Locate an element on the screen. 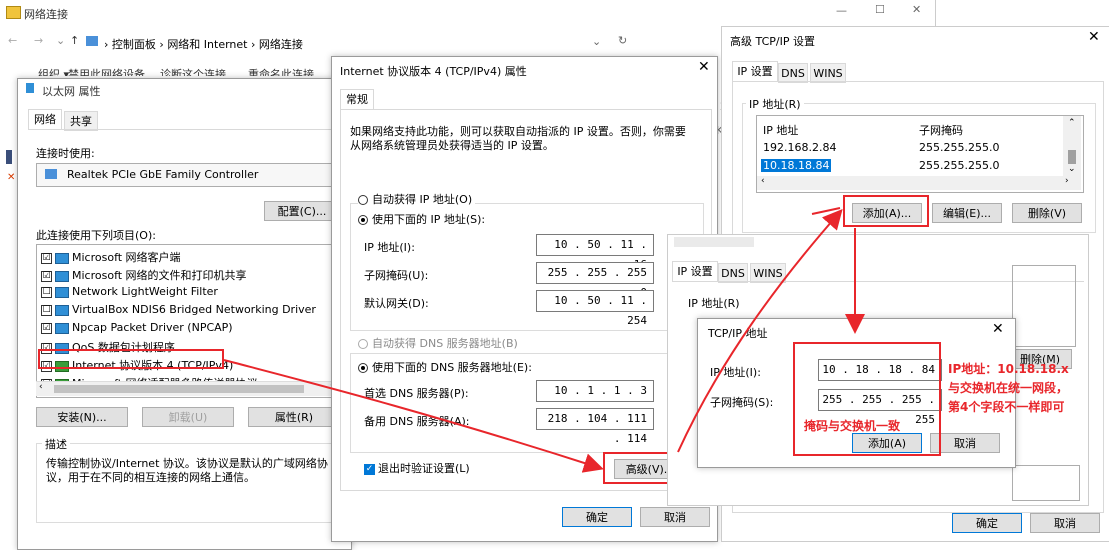 This screenshot has width=1109, height=550. table-cell: 192.168.2.84 is located at coordinates (799, 147).